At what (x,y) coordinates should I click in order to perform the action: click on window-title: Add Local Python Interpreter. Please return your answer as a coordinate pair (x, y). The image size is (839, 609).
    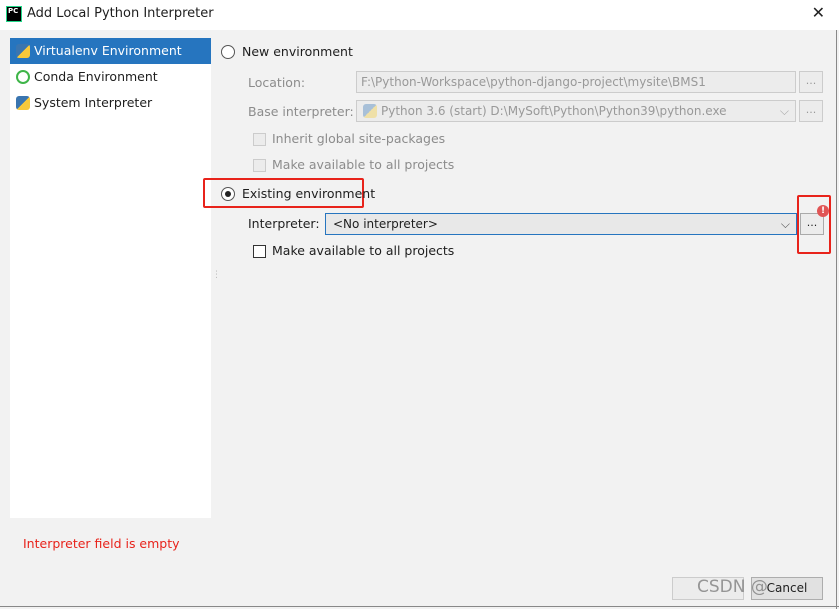
    Looking at the image, I should click on (120, 13).